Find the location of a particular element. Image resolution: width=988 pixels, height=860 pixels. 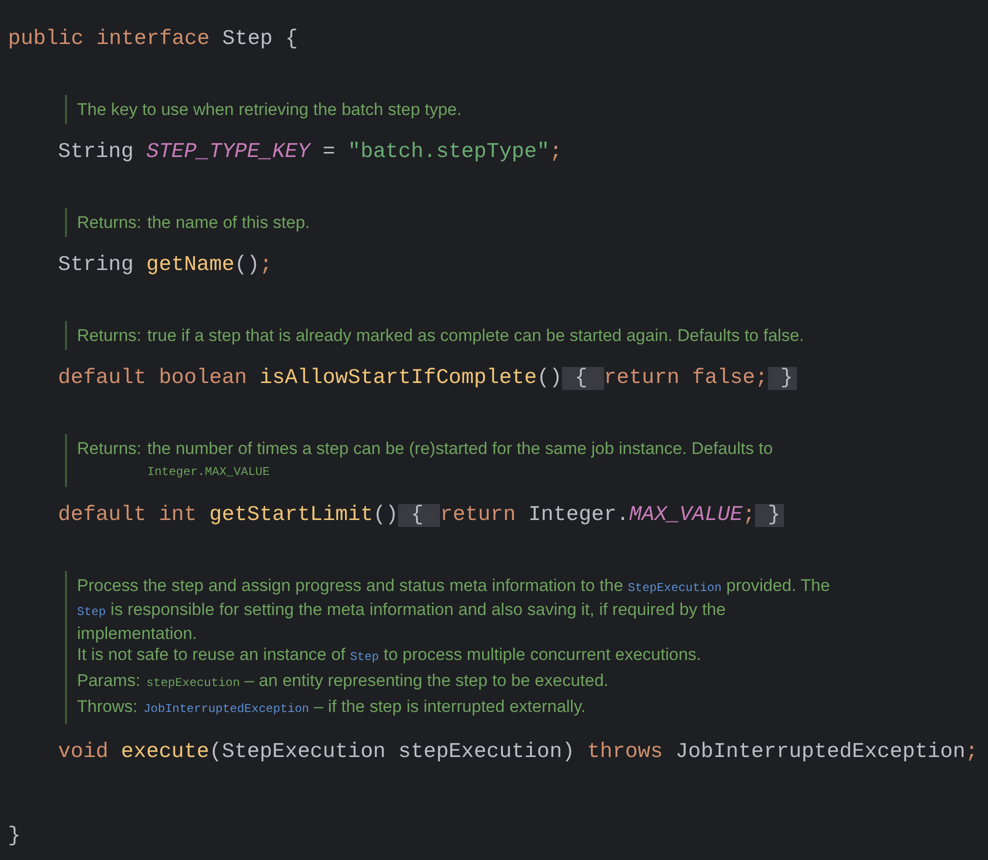

doc-text: JobInterruptedException – if the step is interrupted externally. is located at coordinates (364, 707).